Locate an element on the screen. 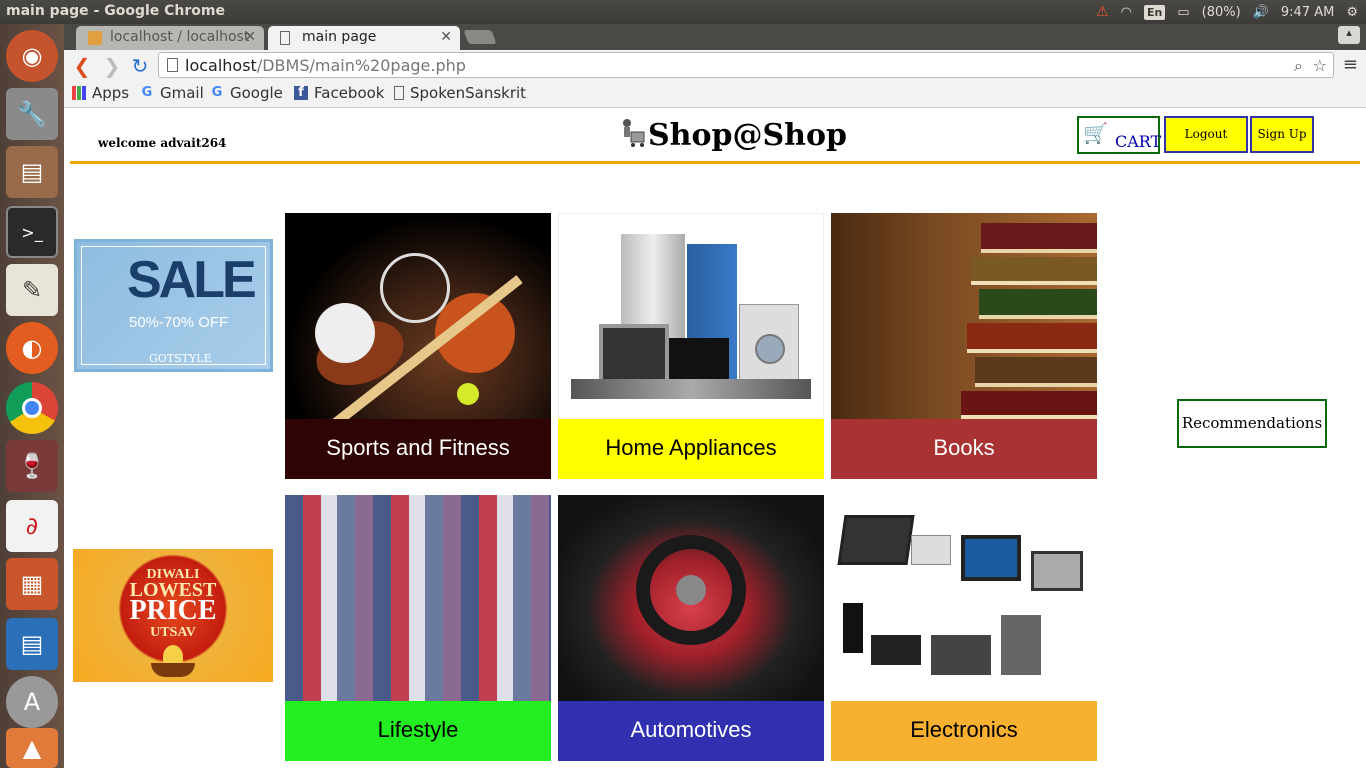 Image resolution: width=1366 pixels, height=768 pixels. tab-localhost: localhost / localhost ✕ is located at coordinates (170, 38).